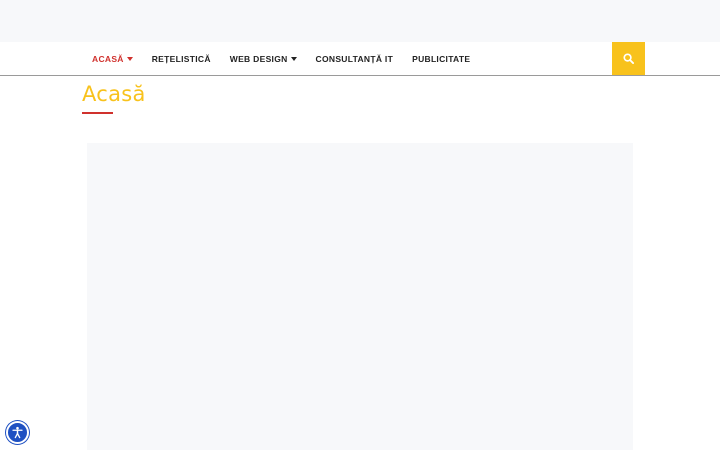 The image size is (720, 450). I want to click on nav-item-label: REȚELISTICĂ, so click(181, 58).